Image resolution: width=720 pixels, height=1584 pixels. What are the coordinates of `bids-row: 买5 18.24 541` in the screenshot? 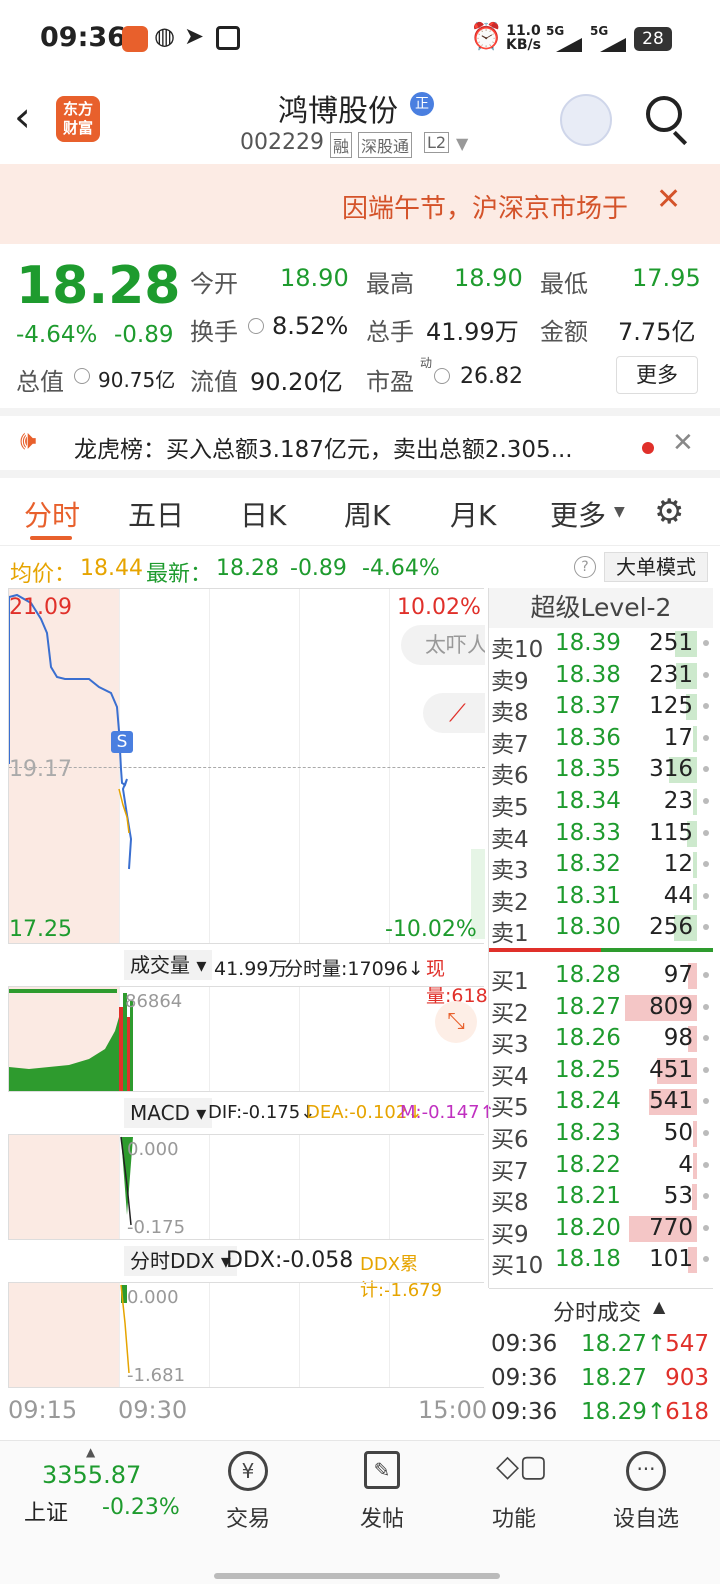 It's located at (601, 1103).